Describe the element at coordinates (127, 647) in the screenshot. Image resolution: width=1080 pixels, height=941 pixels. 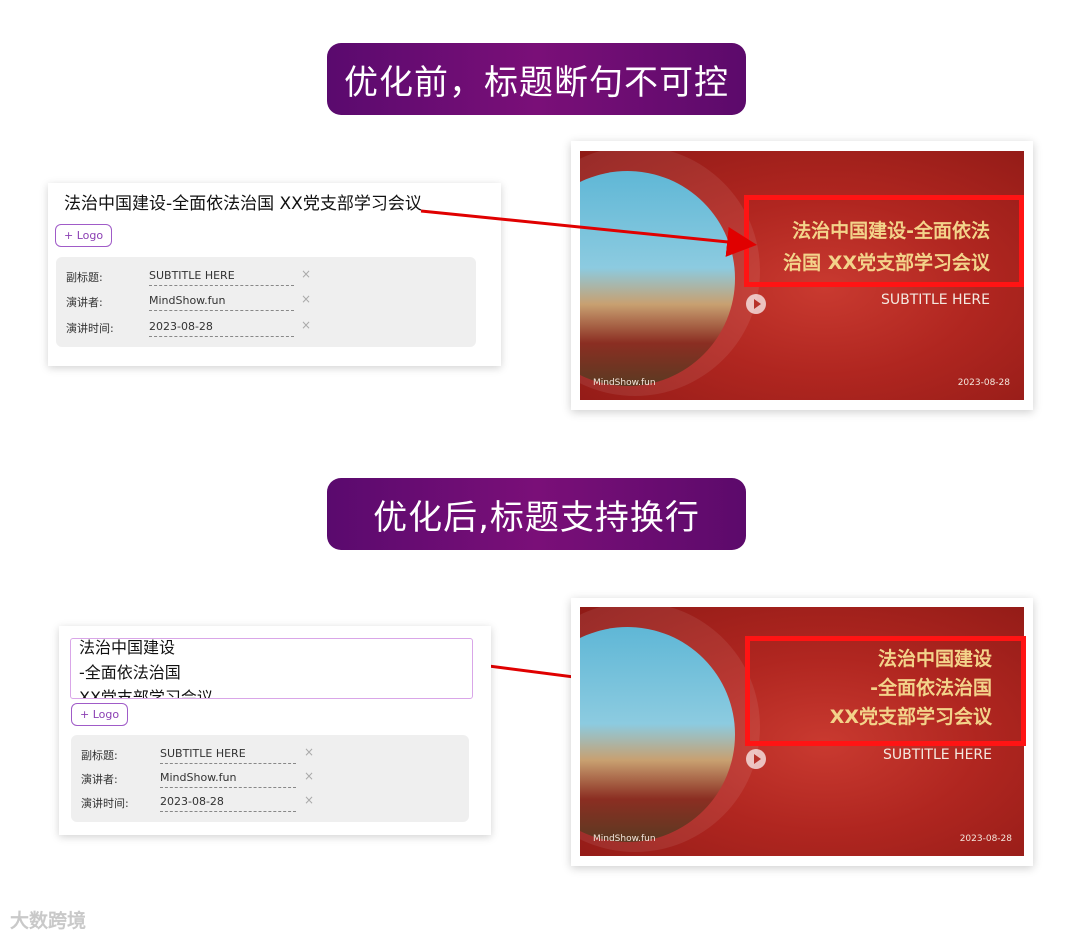
I see `title-line: 法治中国建设` at that location.